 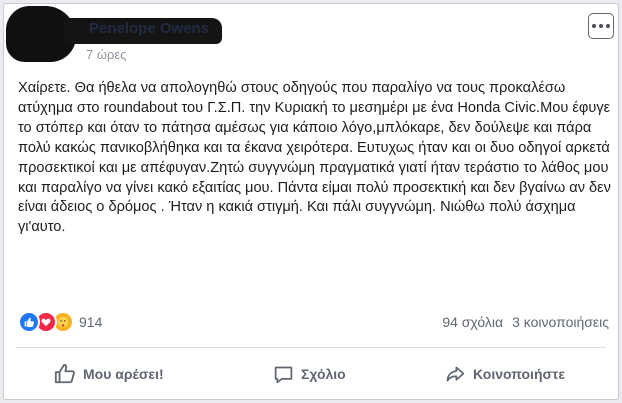 I want to click on like-label: Μου αρέσει!, so click(x=123, y=374).